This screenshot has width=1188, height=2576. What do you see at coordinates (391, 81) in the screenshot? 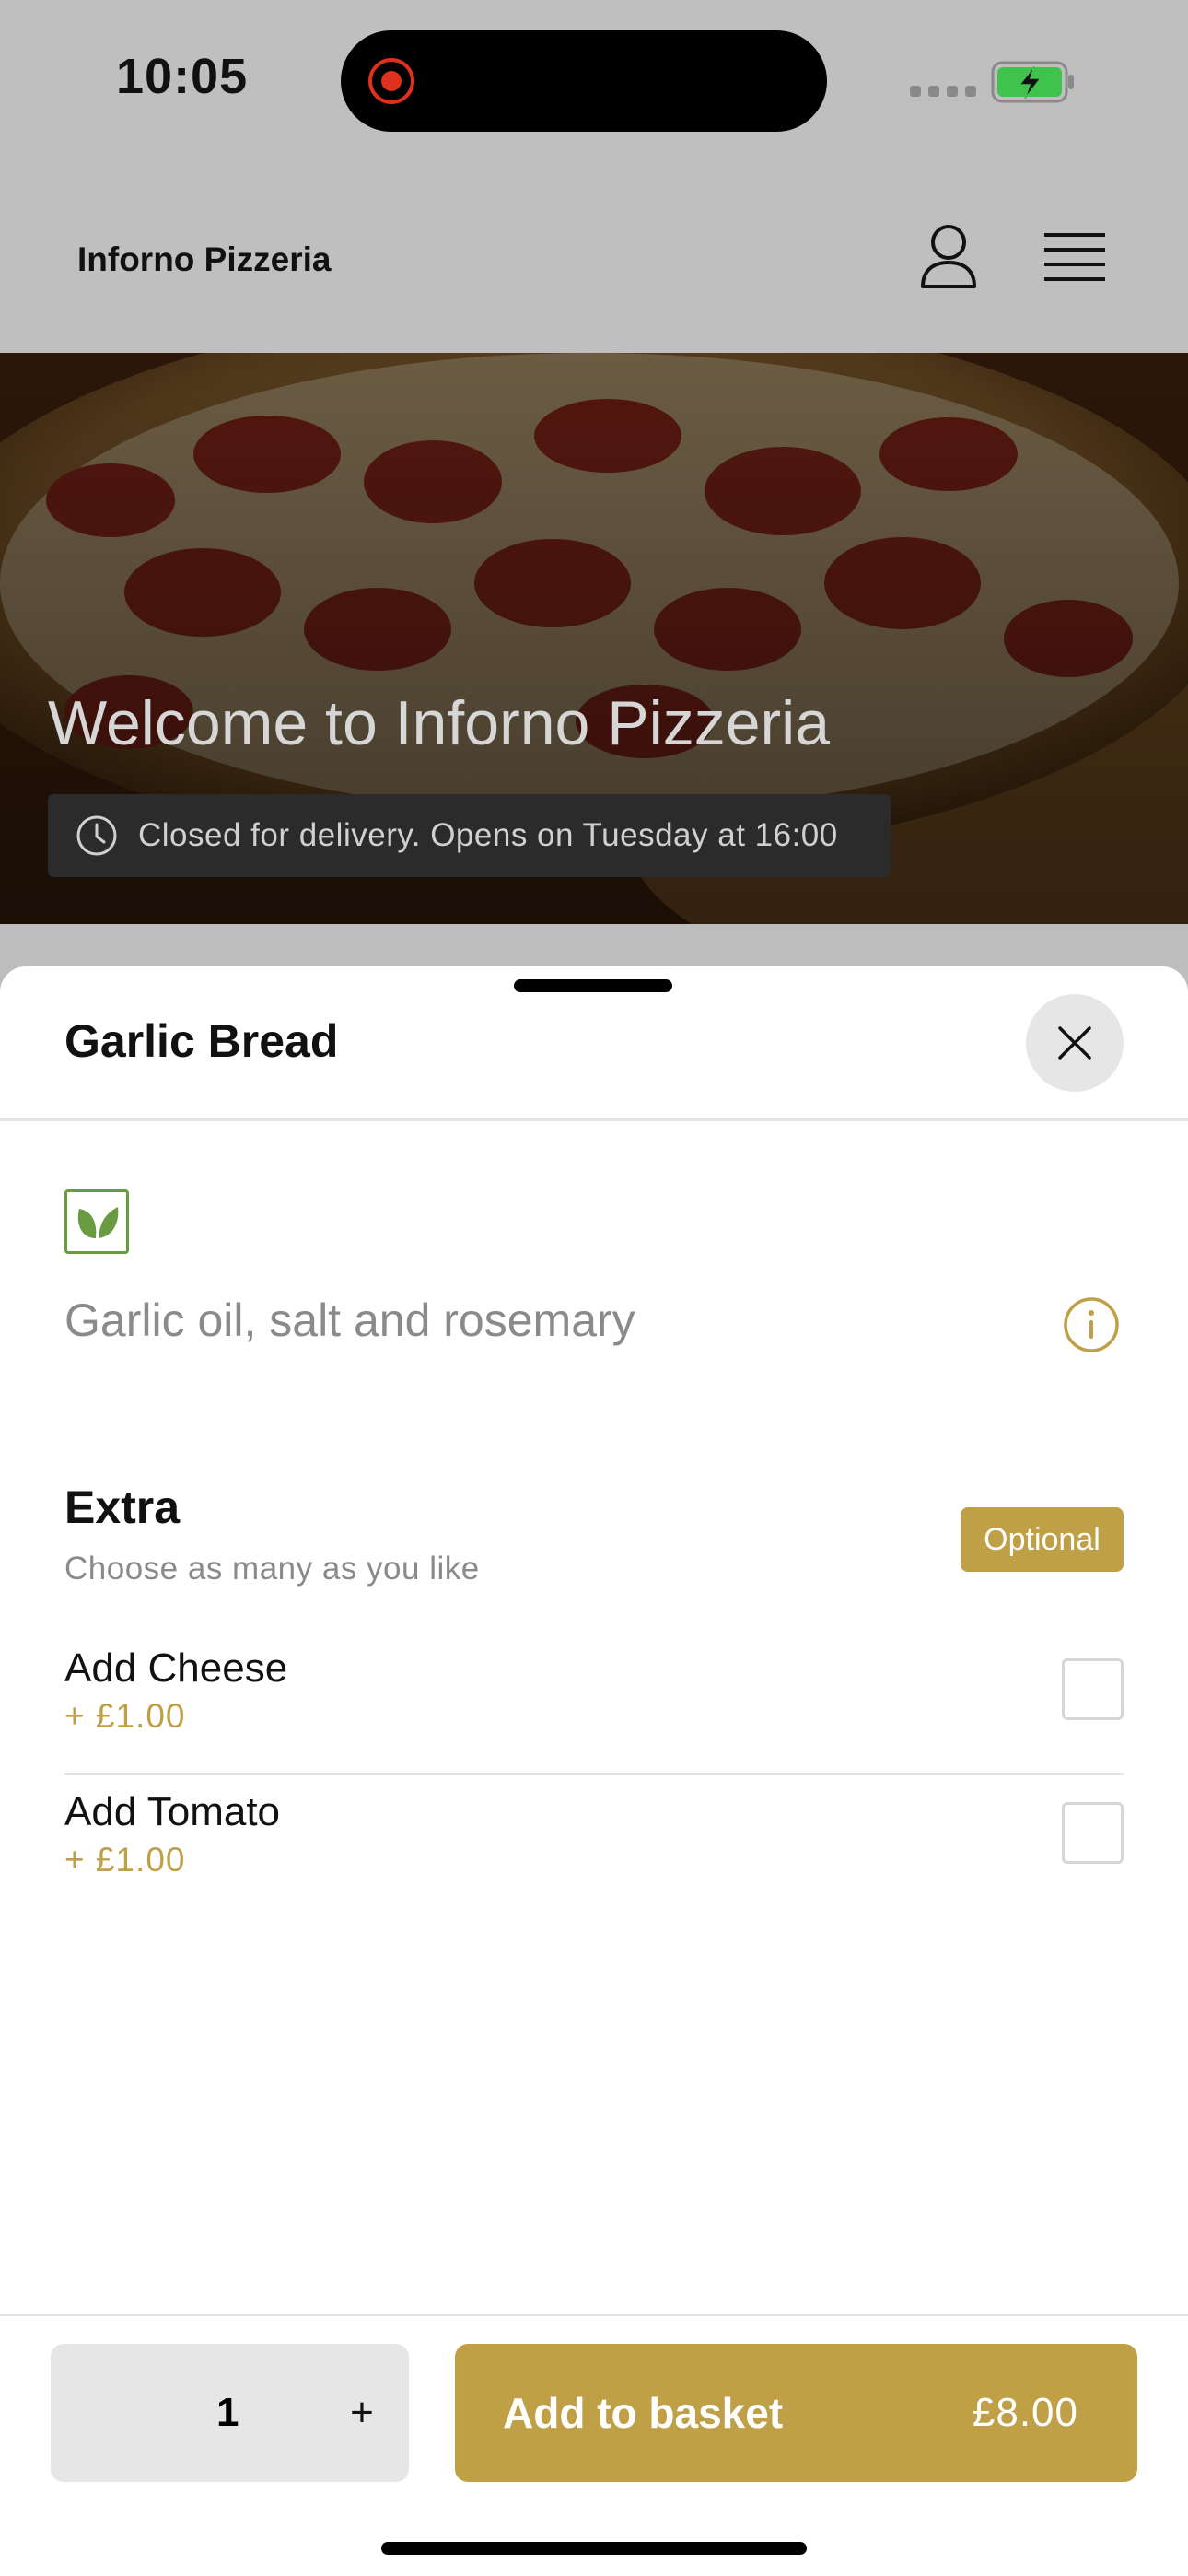
I see `screen-recording-icon` at bounding box center [391, 81].